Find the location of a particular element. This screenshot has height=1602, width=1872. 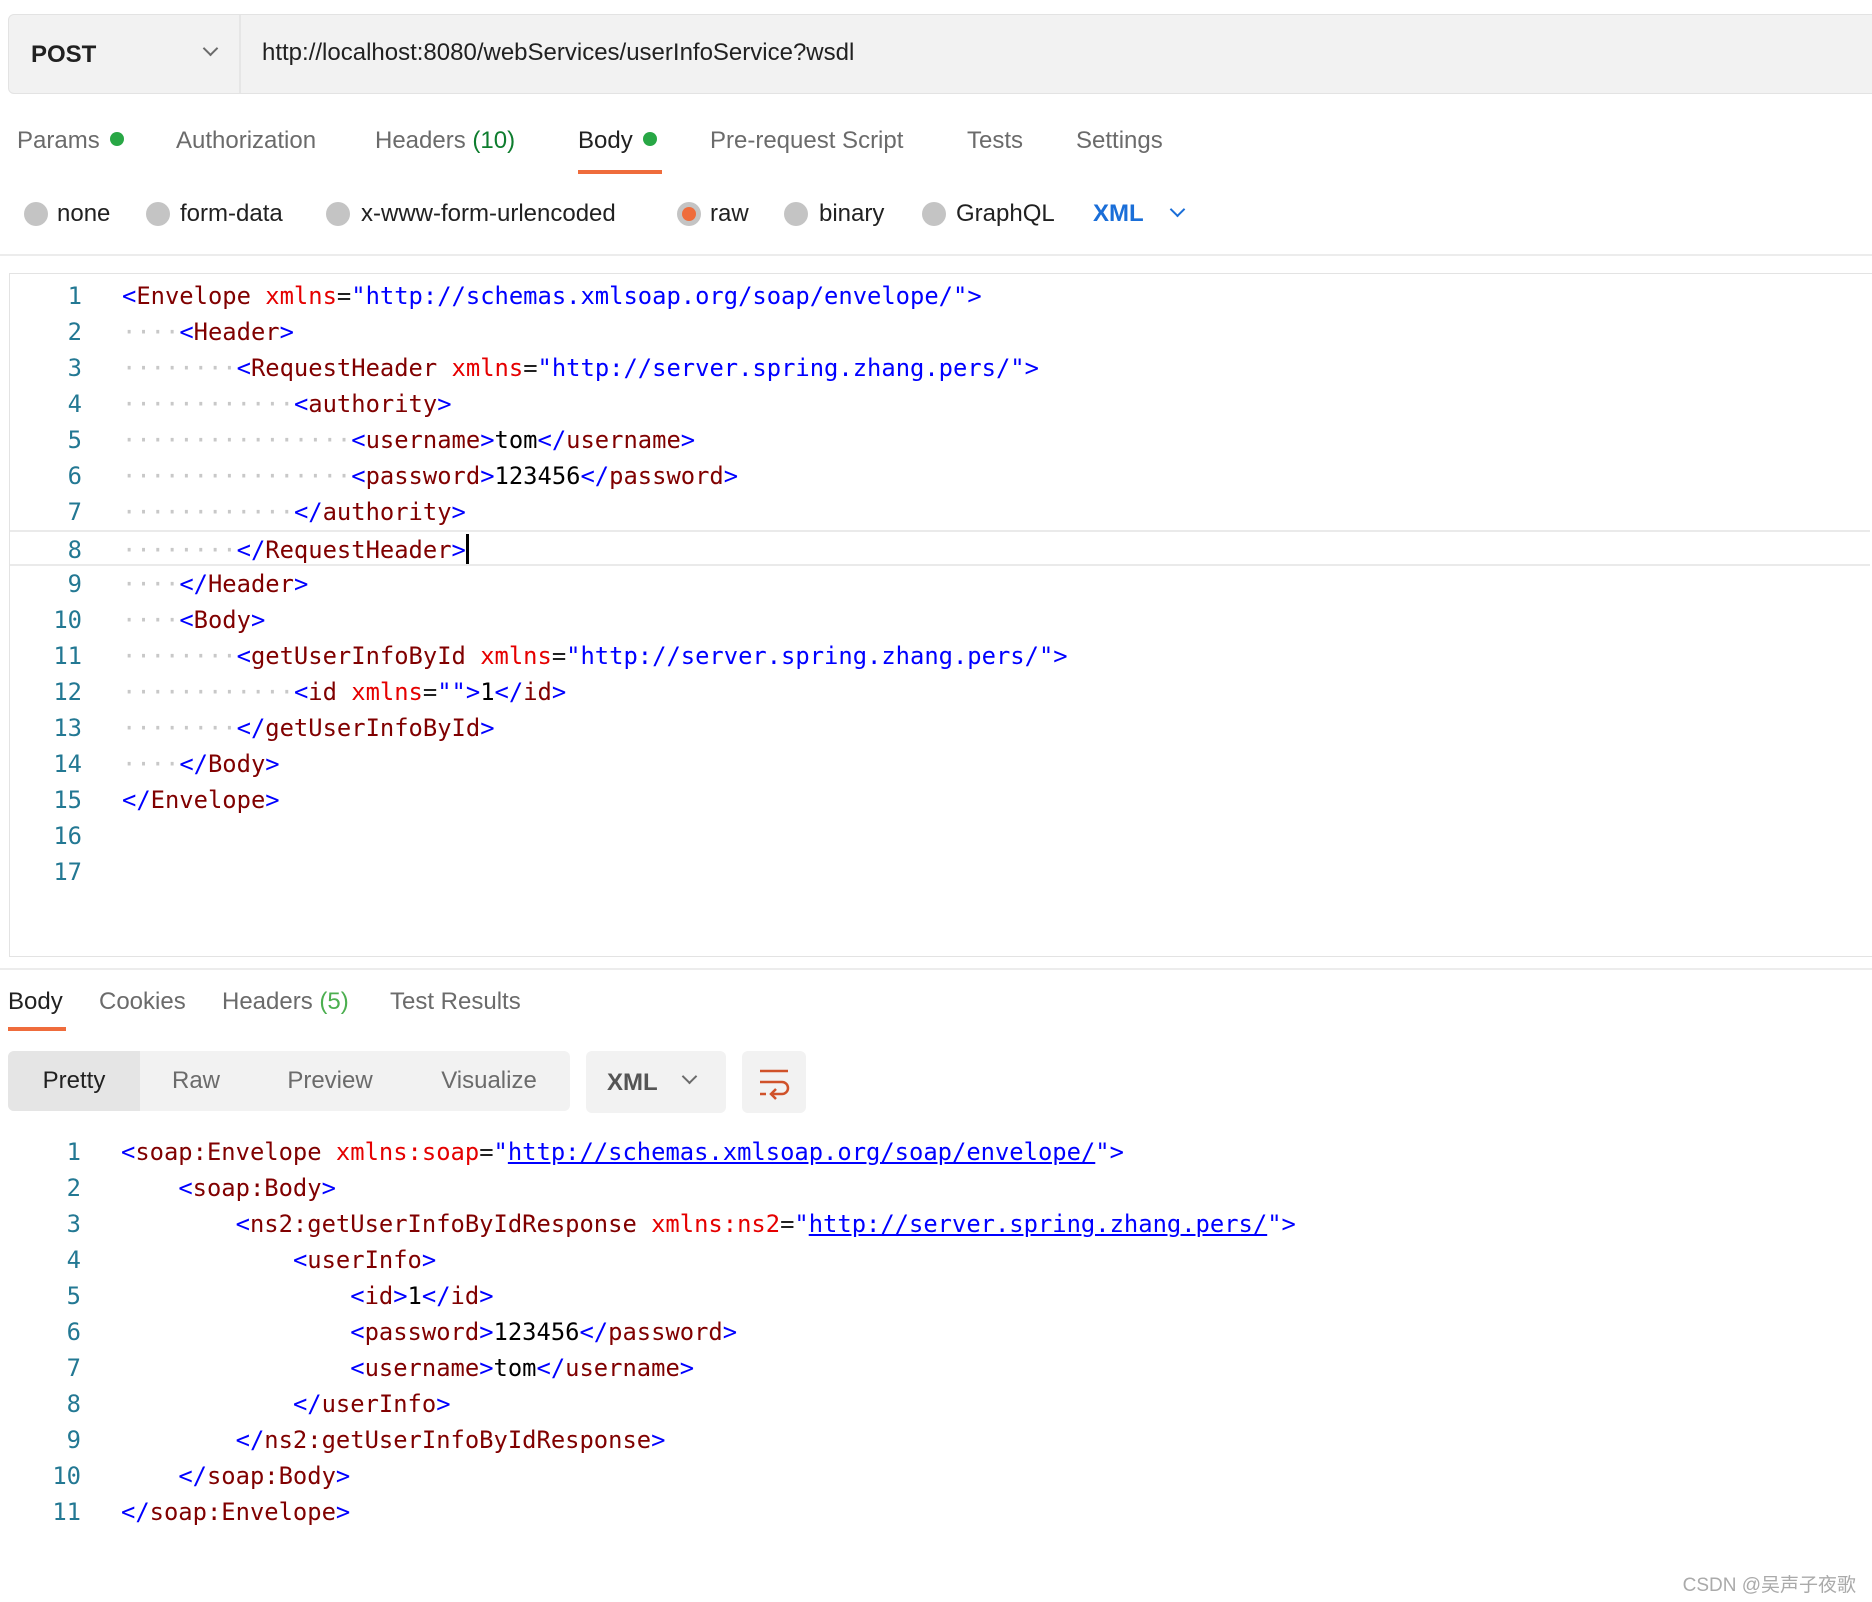

token: password is located at coordinates (666, 476).